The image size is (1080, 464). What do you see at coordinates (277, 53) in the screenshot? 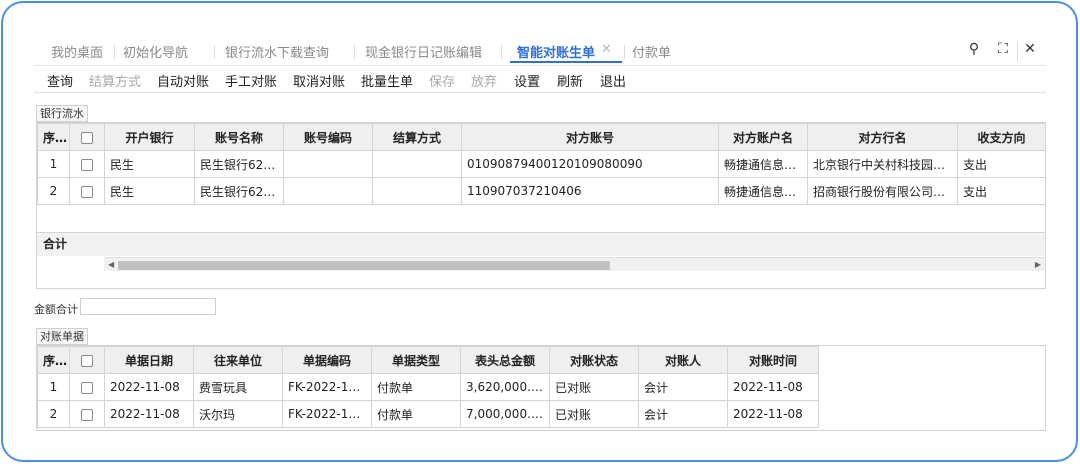
I see `tab-bank-download-query: 银行流水下载查询` at bounding box center [277, 53].